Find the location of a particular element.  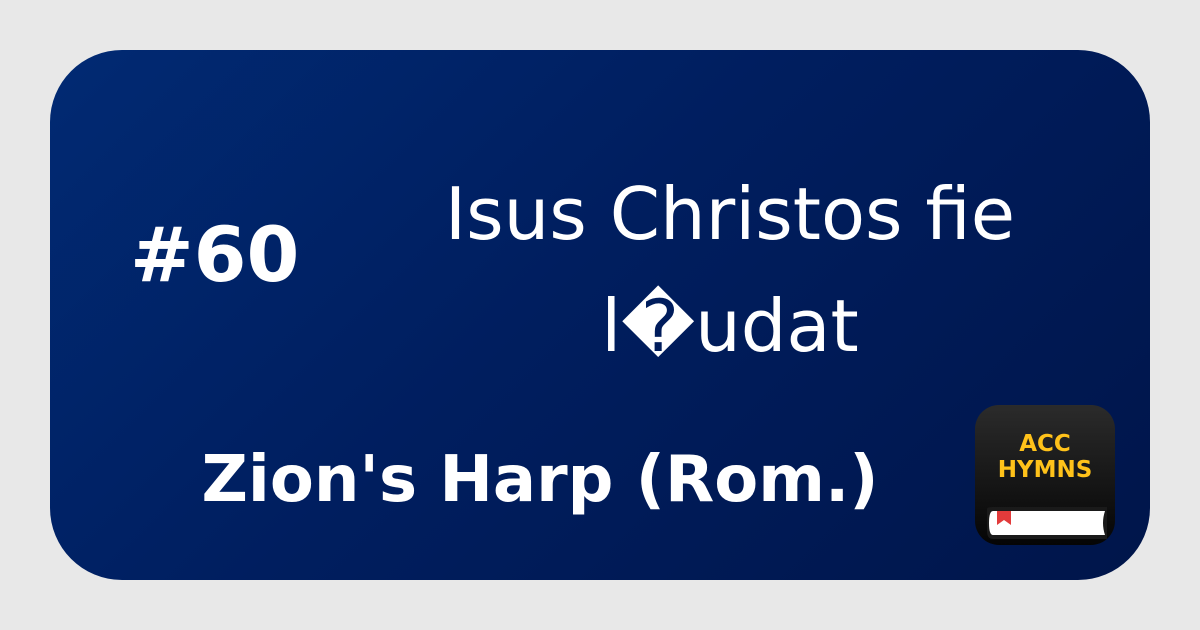

hymnal-name: Zion's Harp (Rom.) is located at coordinates (540, 480).